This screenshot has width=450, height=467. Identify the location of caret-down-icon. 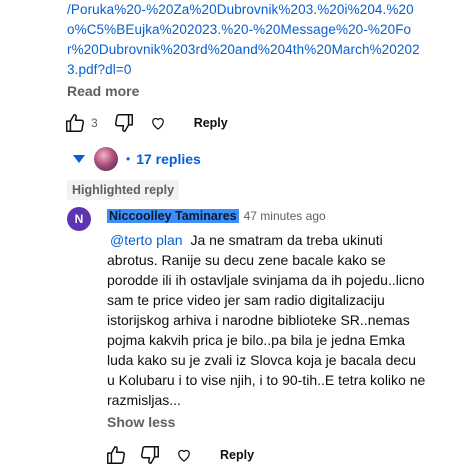
(79, 159).